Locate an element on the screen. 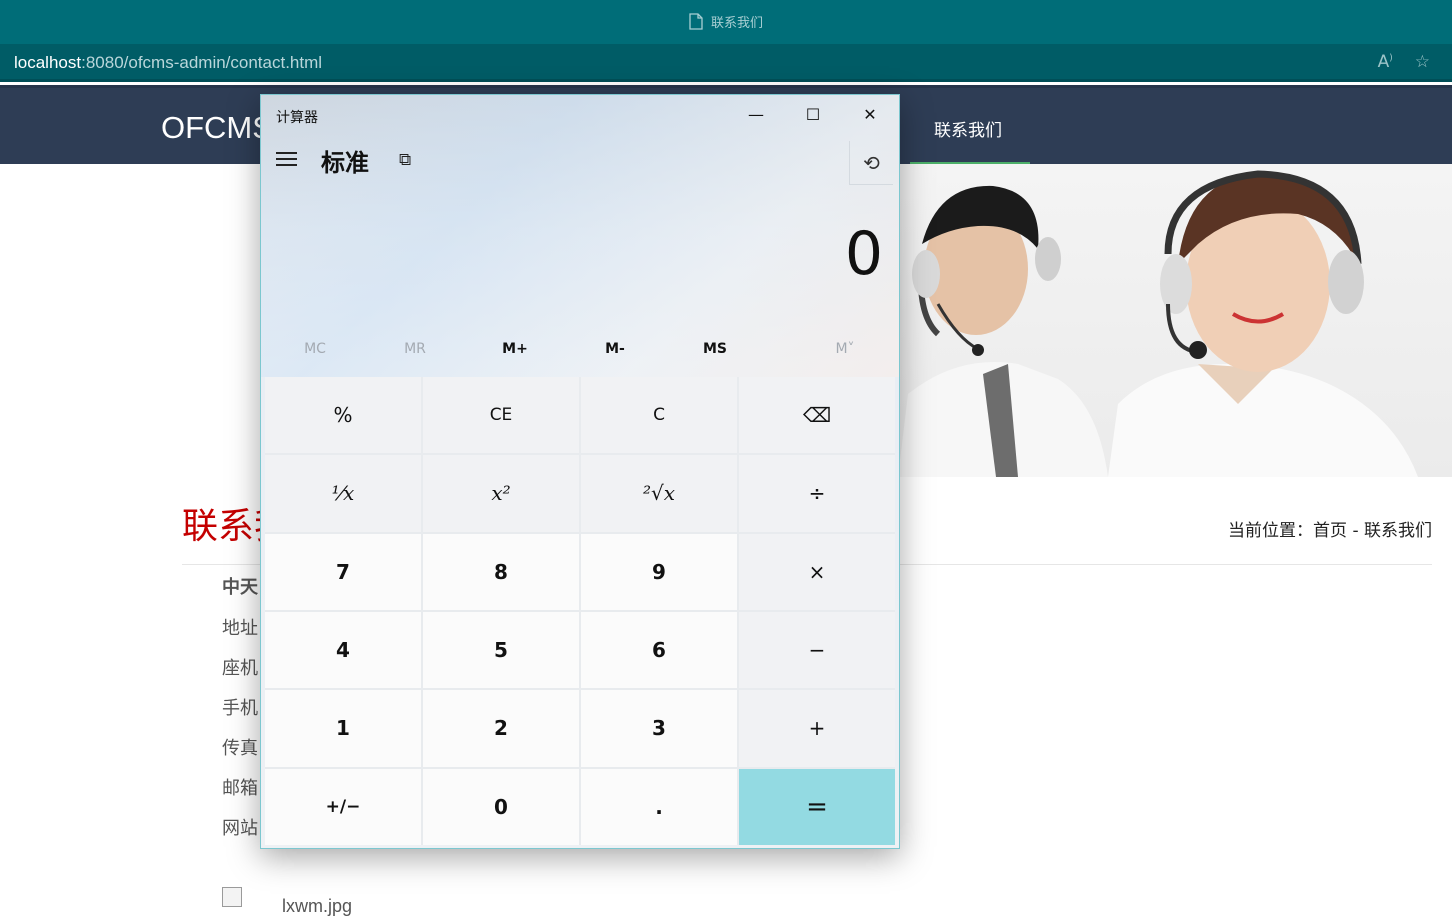 Image resolution: width=1452 pixels, height=917 pixels. minimize-button: — is located at coordinates (756, 115).